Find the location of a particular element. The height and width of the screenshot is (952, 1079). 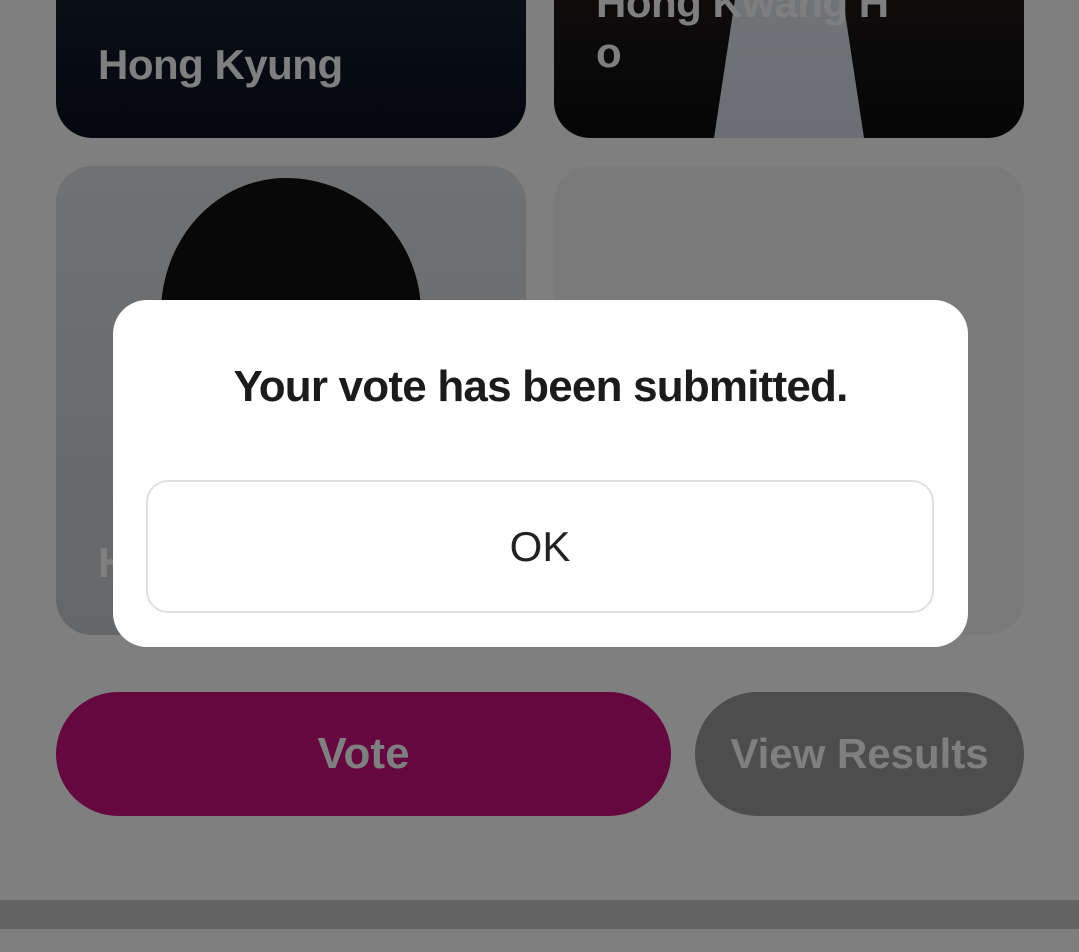

dialog-message: Your vote has been submitted. is located at coordinates (540, 386).